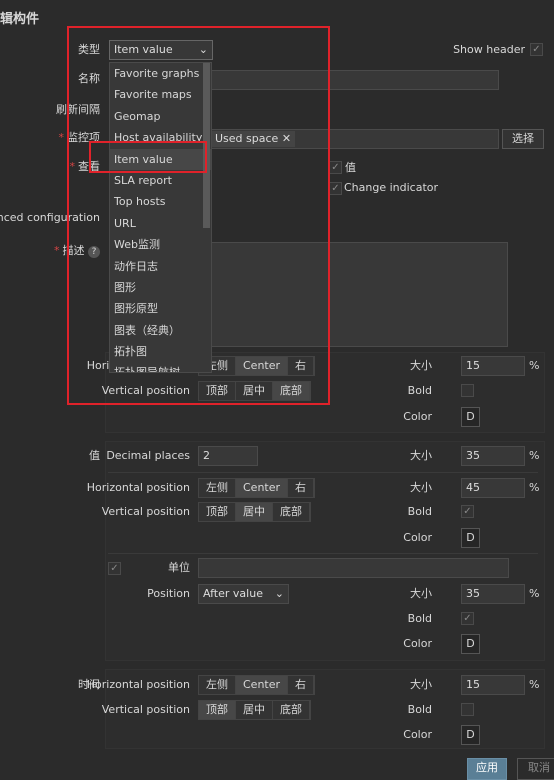 This screenshot has height=780, width=554. I want to click on value-color-button: D, so click(470, 538).